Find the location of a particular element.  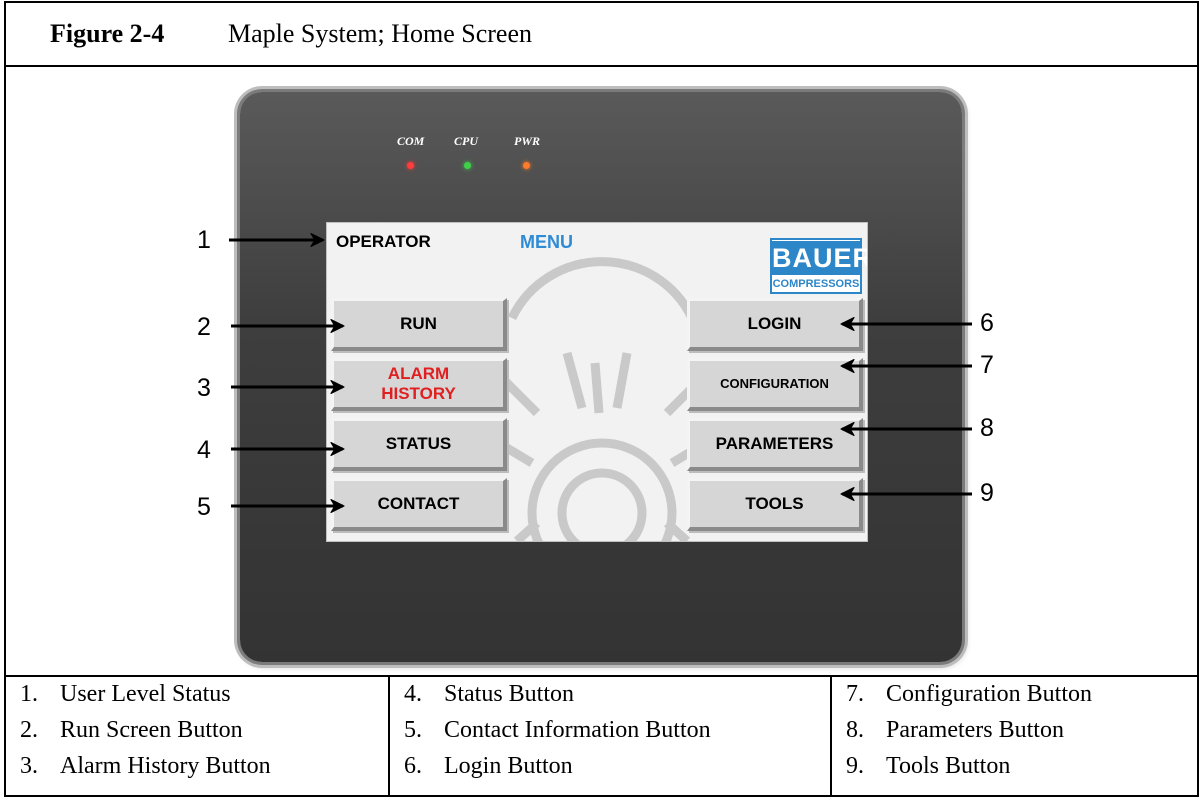

callout-1: 1 is located at coordinates (204, 240).